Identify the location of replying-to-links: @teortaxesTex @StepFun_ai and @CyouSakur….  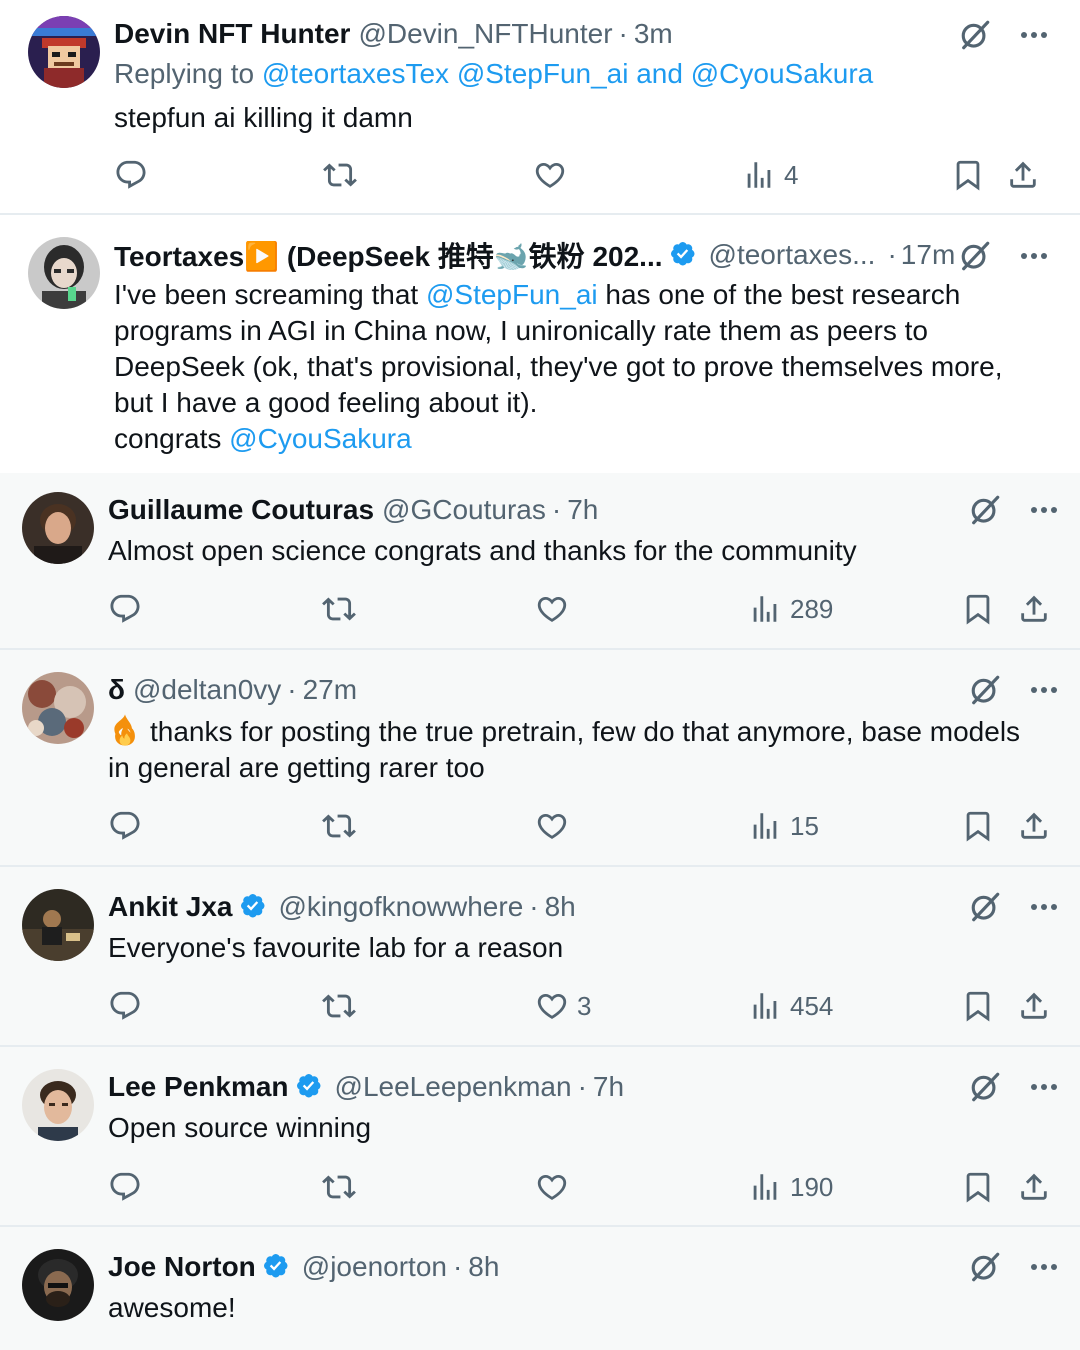
(567, 73).